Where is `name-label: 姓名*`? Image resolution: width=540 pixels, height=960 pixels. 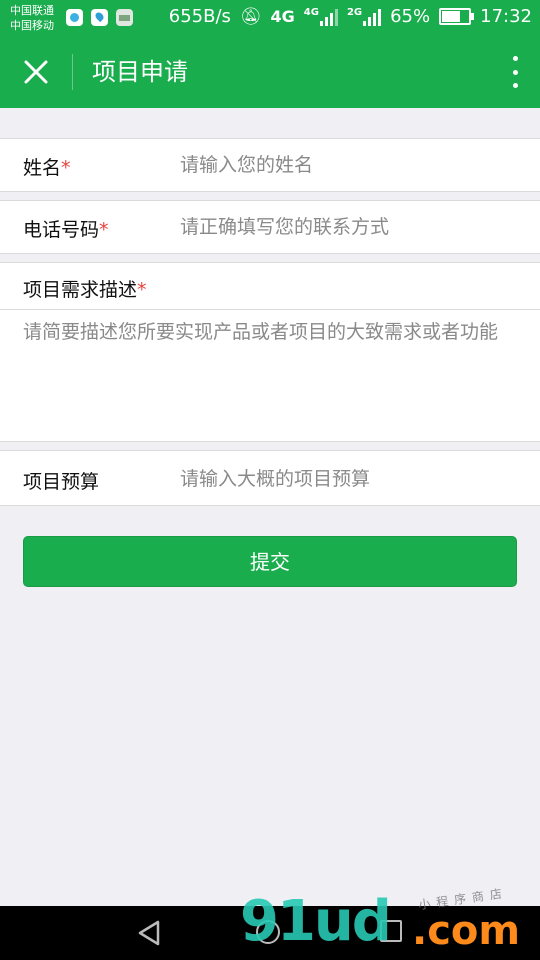
name-label: 姓名* is located at coordinates (47, 166).